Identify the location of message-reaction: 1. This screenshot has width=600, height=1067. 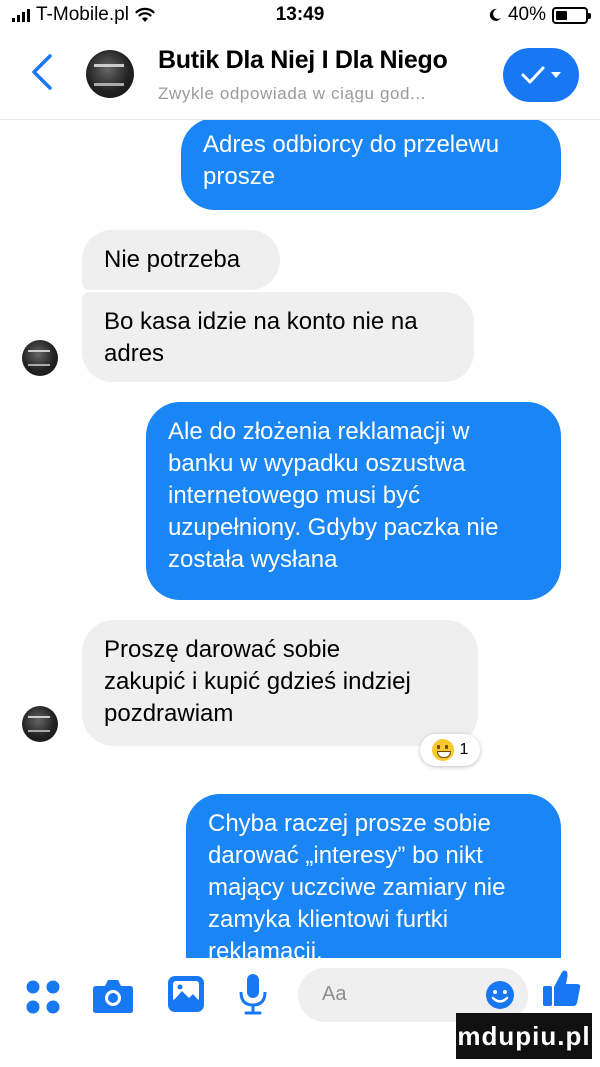
(450, 750).